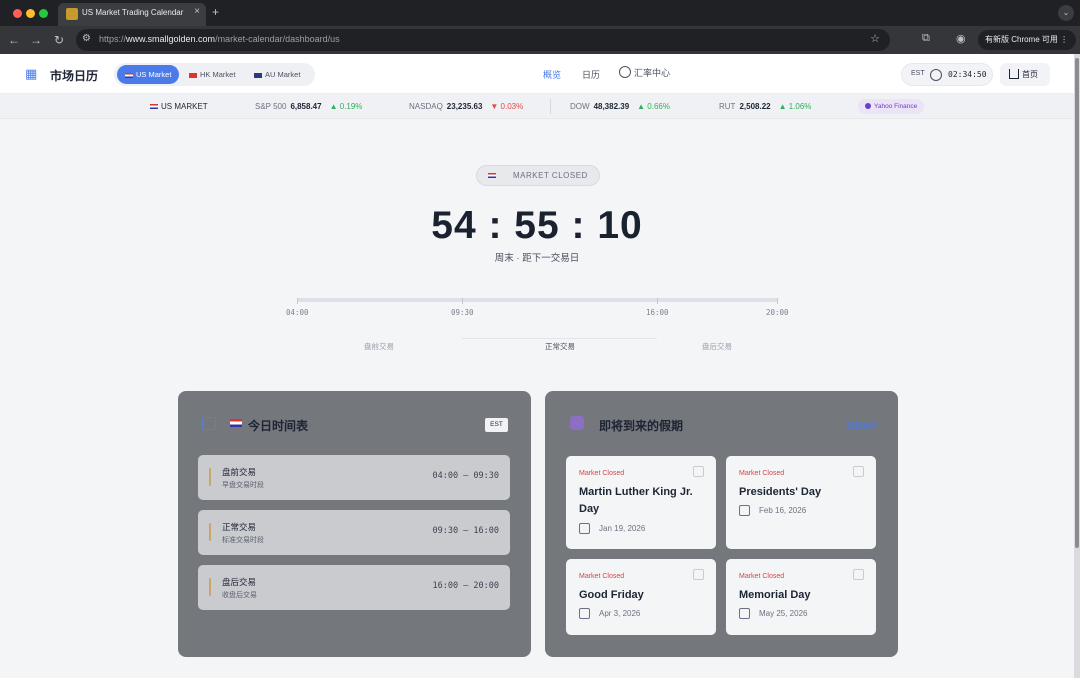  I want to click on yahoo-icon, so click(868, 106).